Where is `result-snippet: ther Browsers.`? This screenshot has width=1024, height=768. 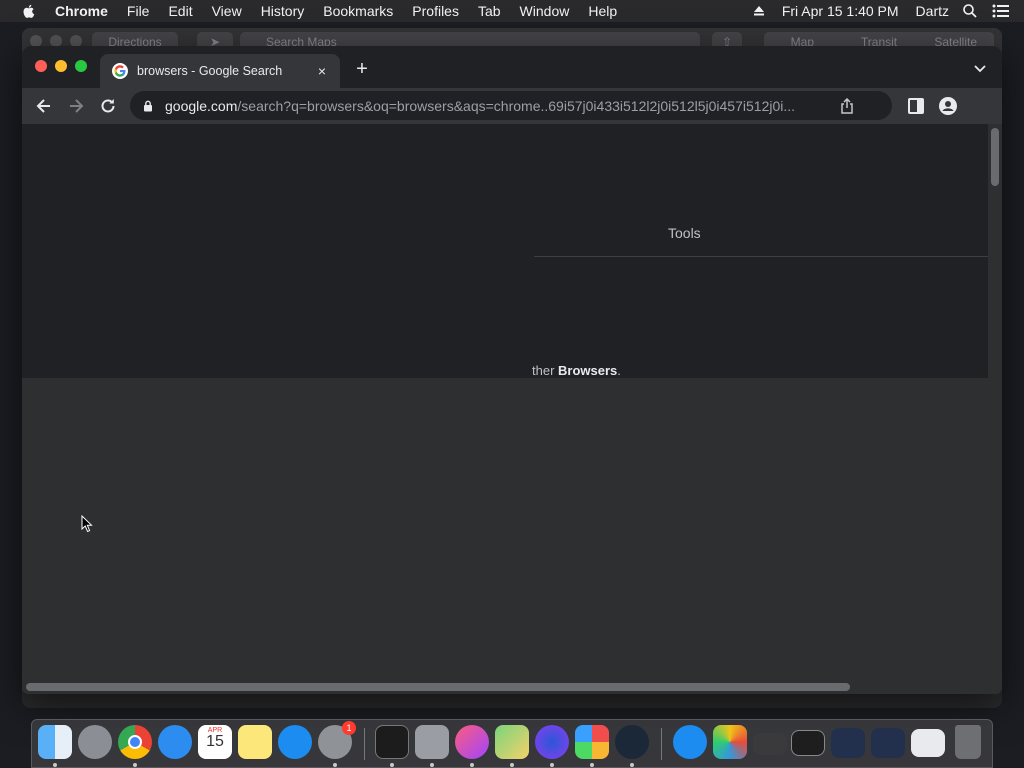 result-snippet: ther Browsers. is located at coordinates (576, 370).